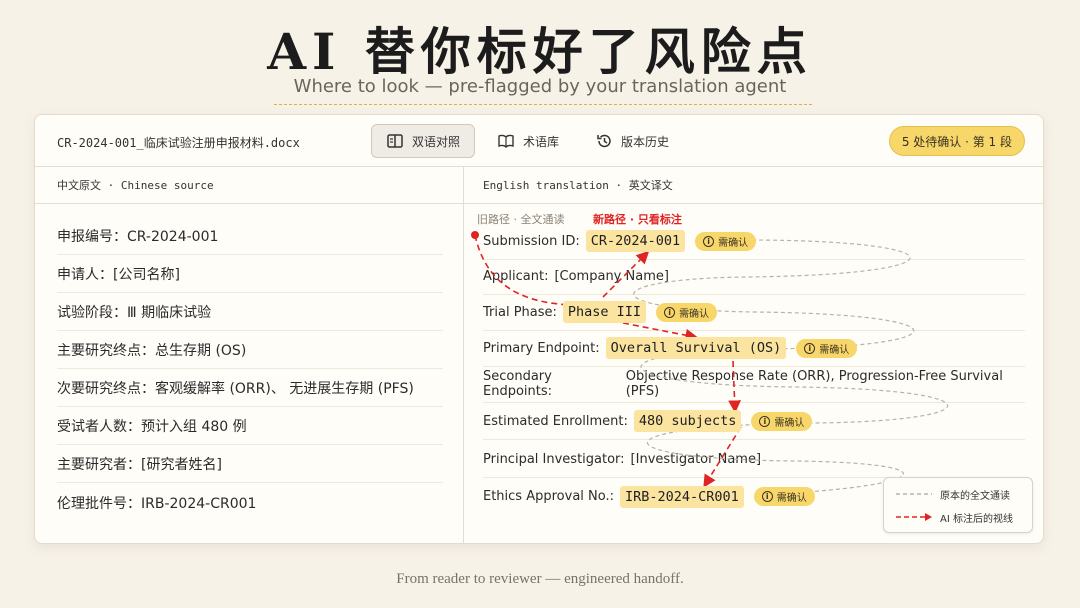 The height and width of the screenshot is (608, 1080). Describe the element at coordinates (611, 276) in the screenshot. I see `field-value: [Company Name]` at that location.